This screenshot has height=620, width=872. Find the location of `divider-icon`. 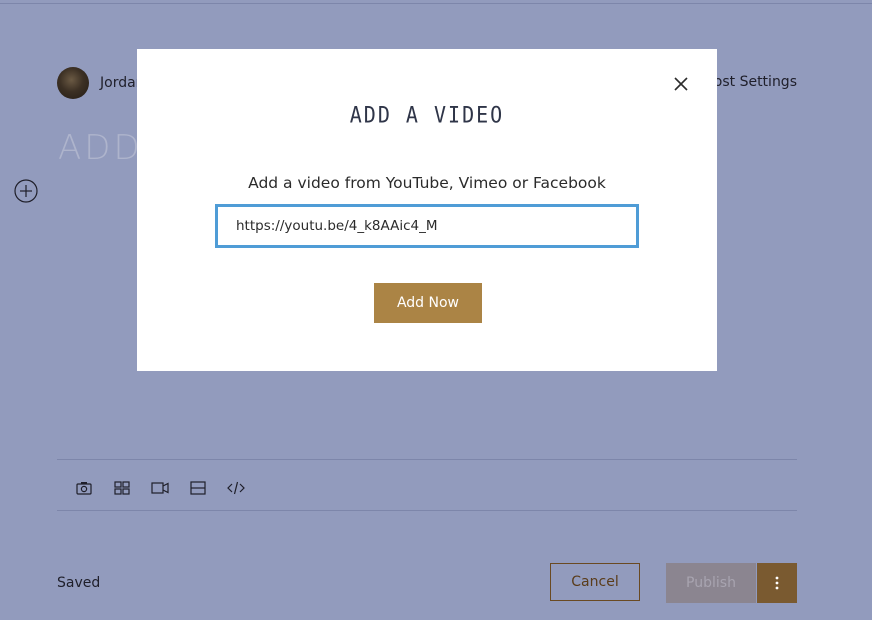

divider-icon is located at coordinates (198, 488).